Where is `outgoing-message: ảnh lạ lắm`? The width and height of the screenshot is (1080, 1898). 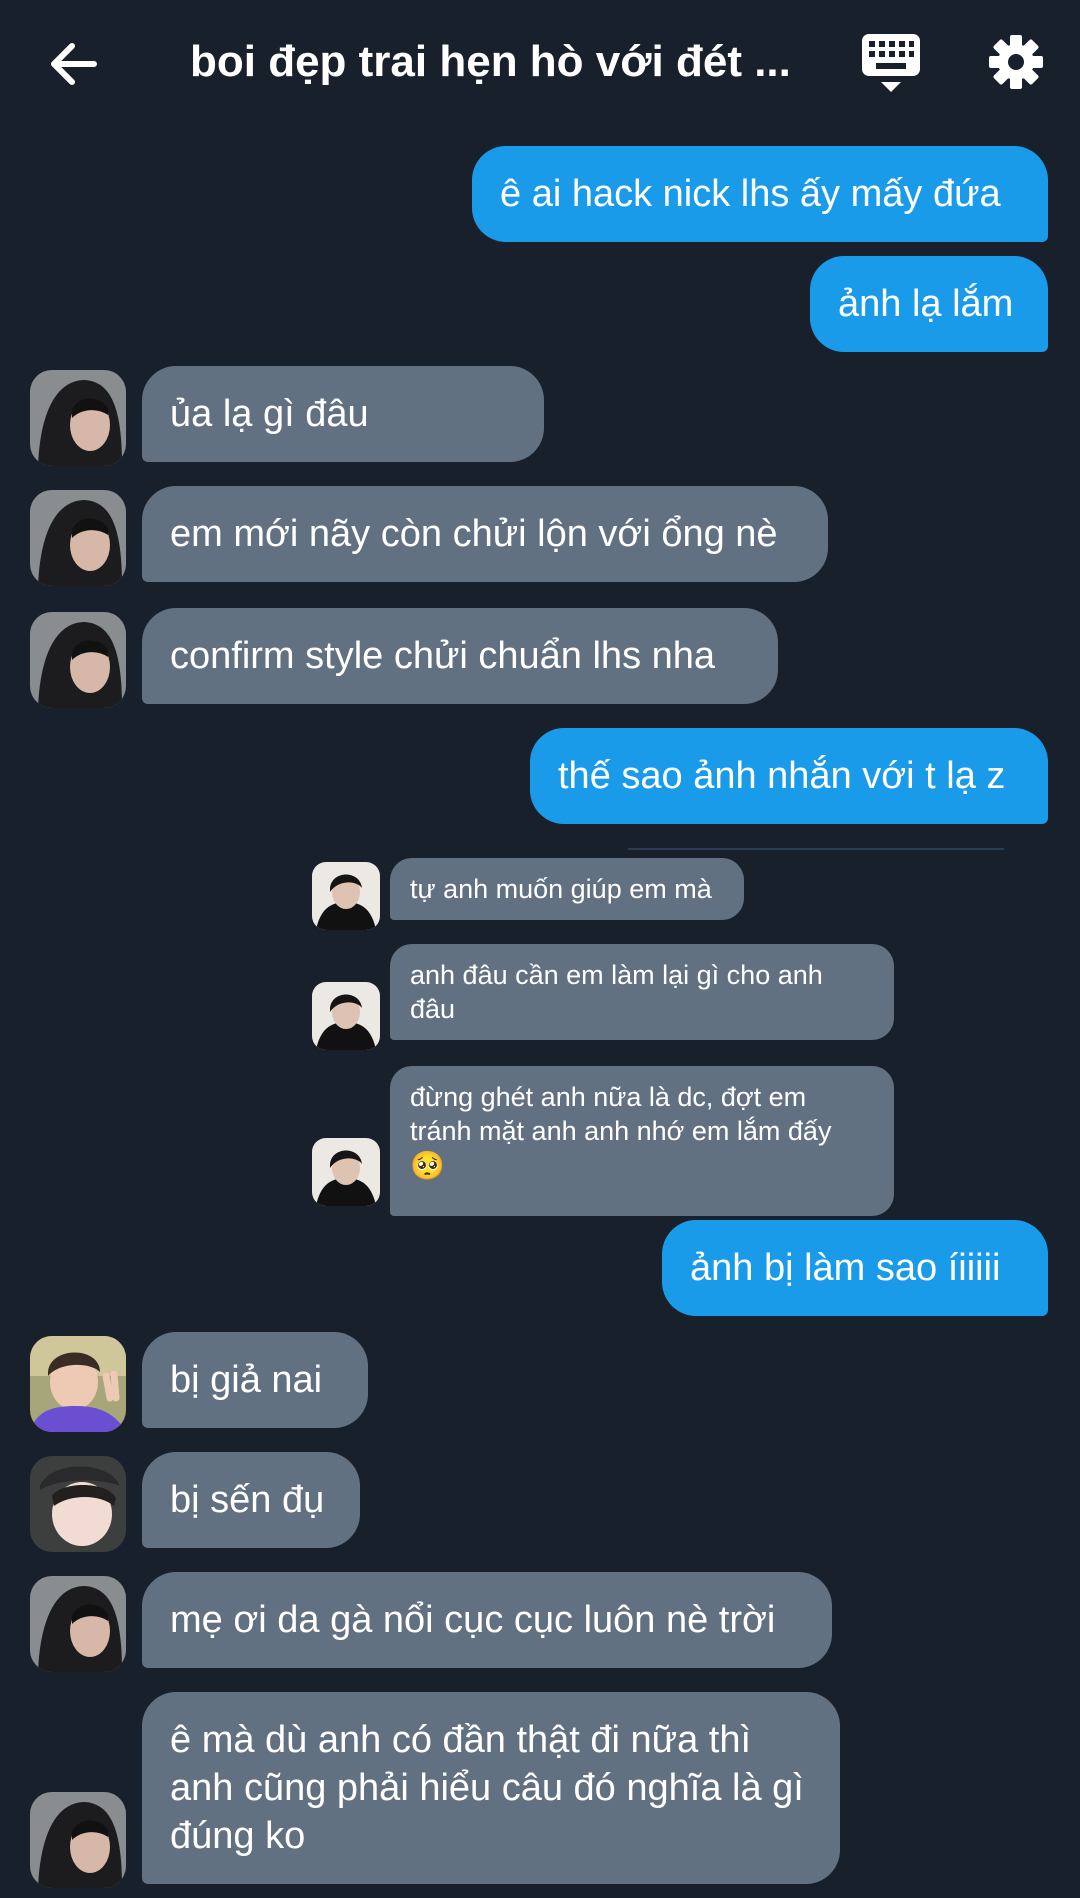
outgoing-message: ảnh lạ lắm is located at coordinates (929, 304).